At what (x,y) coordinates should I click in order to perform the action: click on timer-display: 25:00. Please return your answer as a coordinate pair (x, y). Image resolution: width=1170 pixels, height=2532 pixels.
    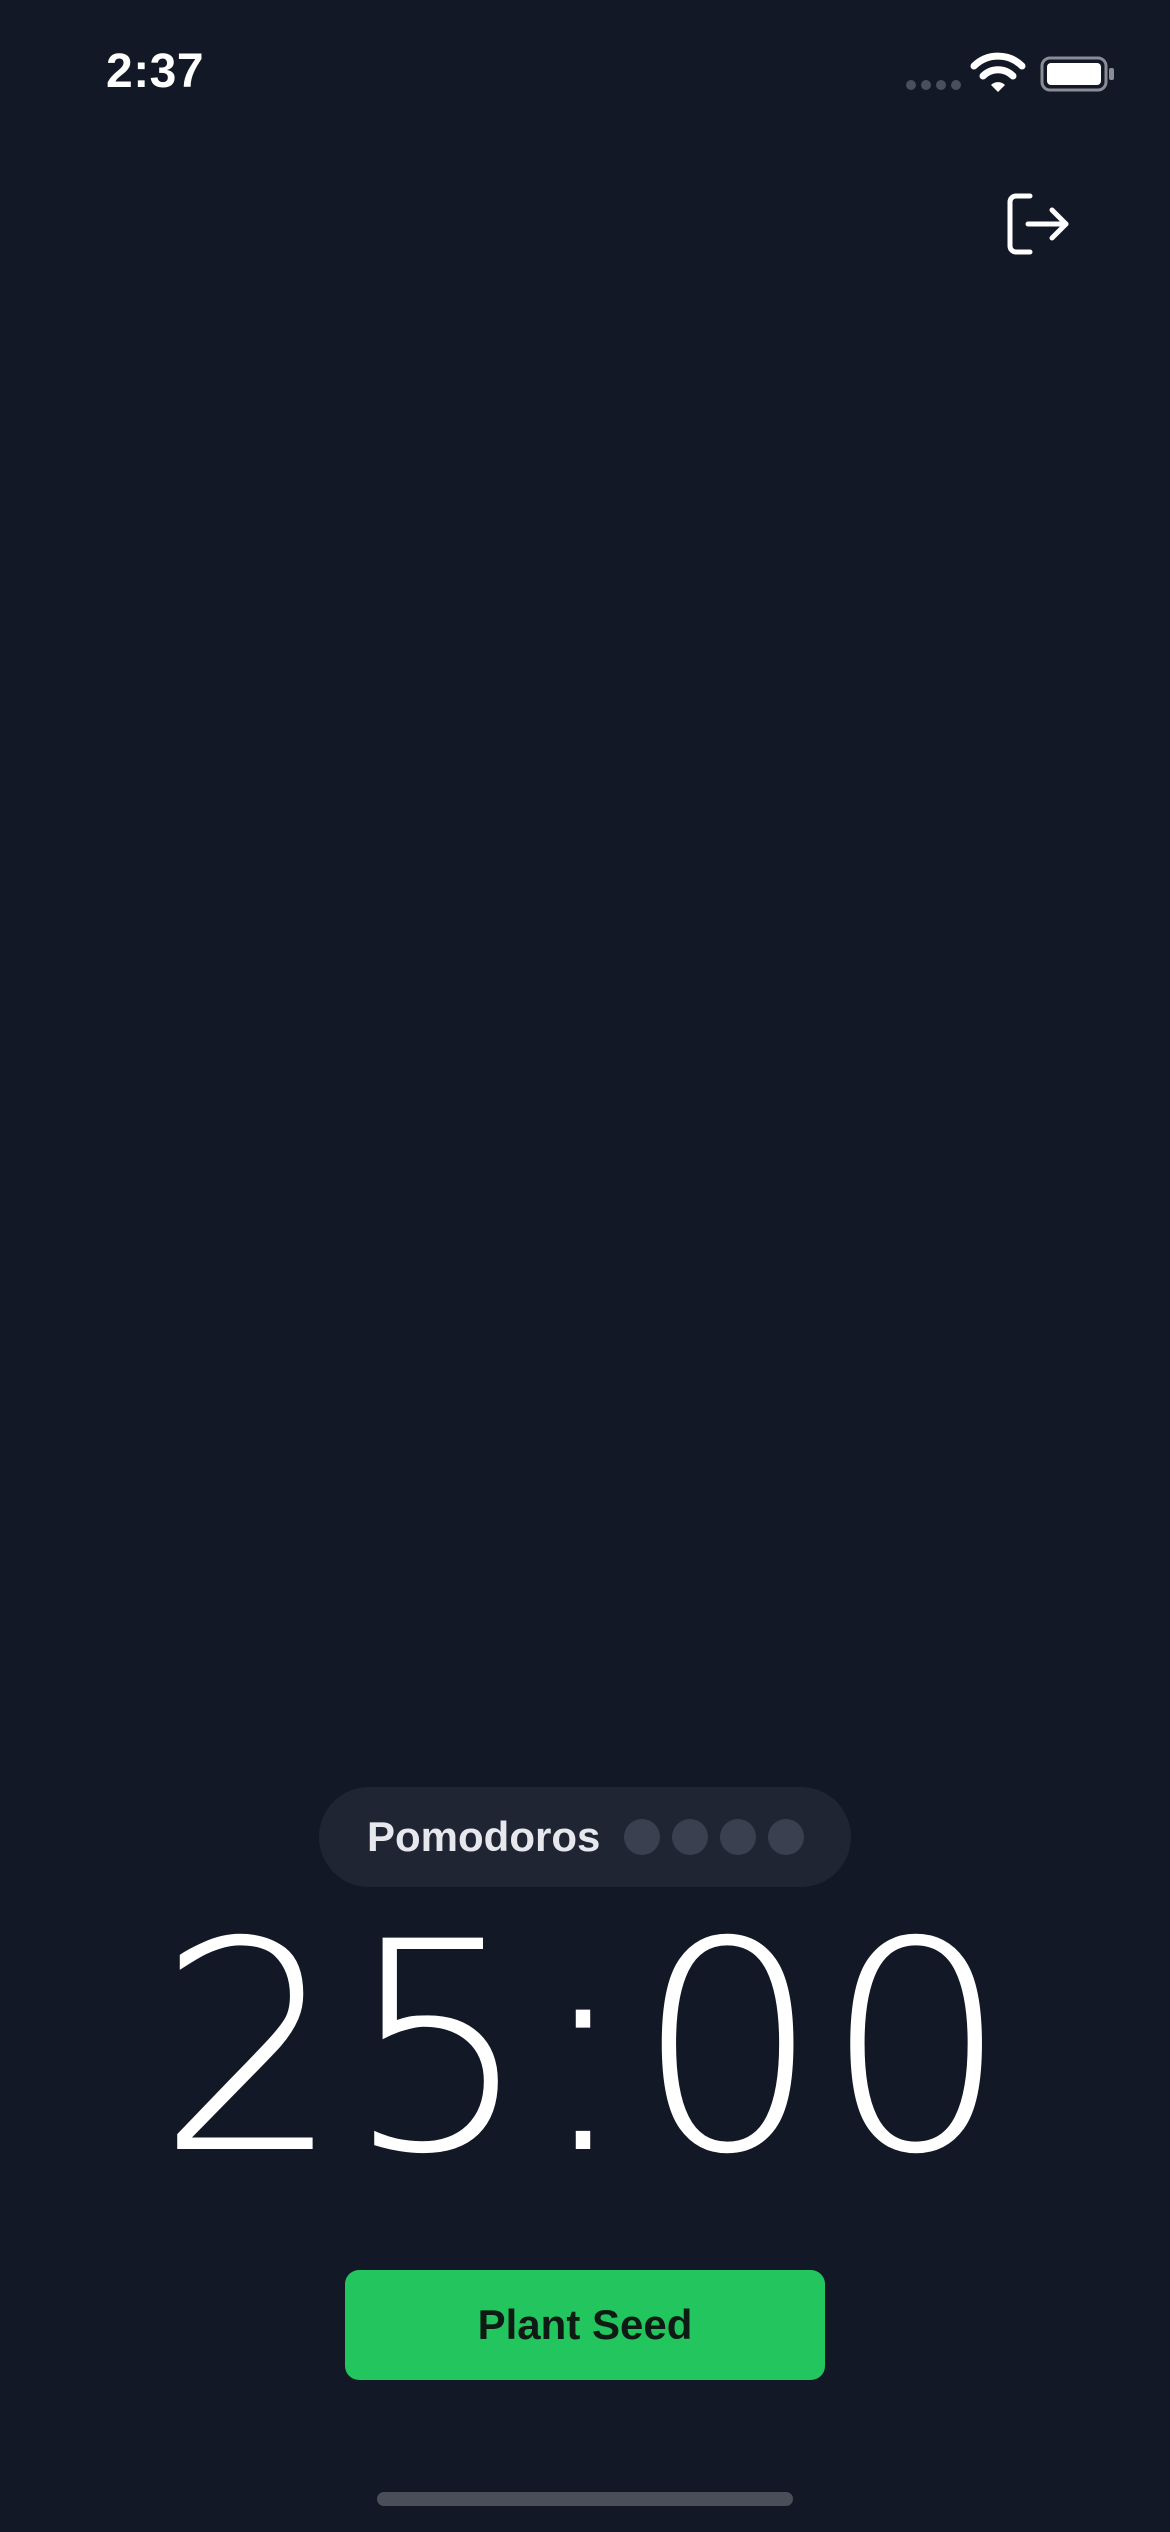
    Looking at the image, I should click on (585, 2049).